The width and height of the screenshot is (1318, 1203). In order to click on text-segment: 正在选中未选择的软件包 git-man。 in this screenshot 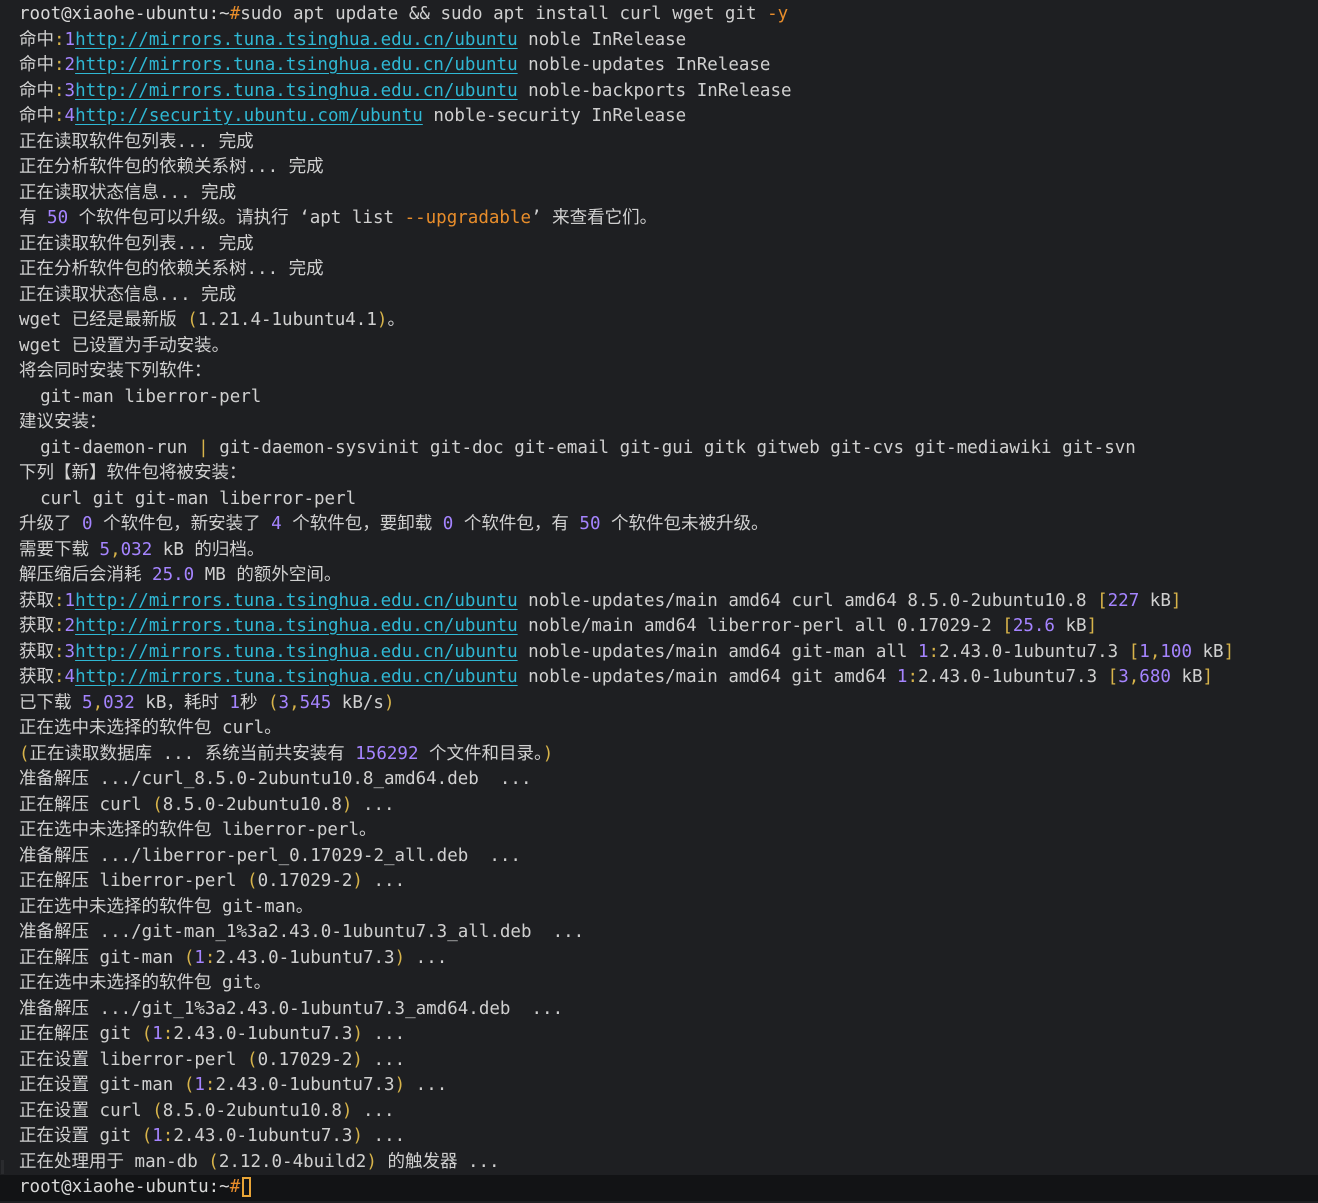, I will do `click(166, 906)`.